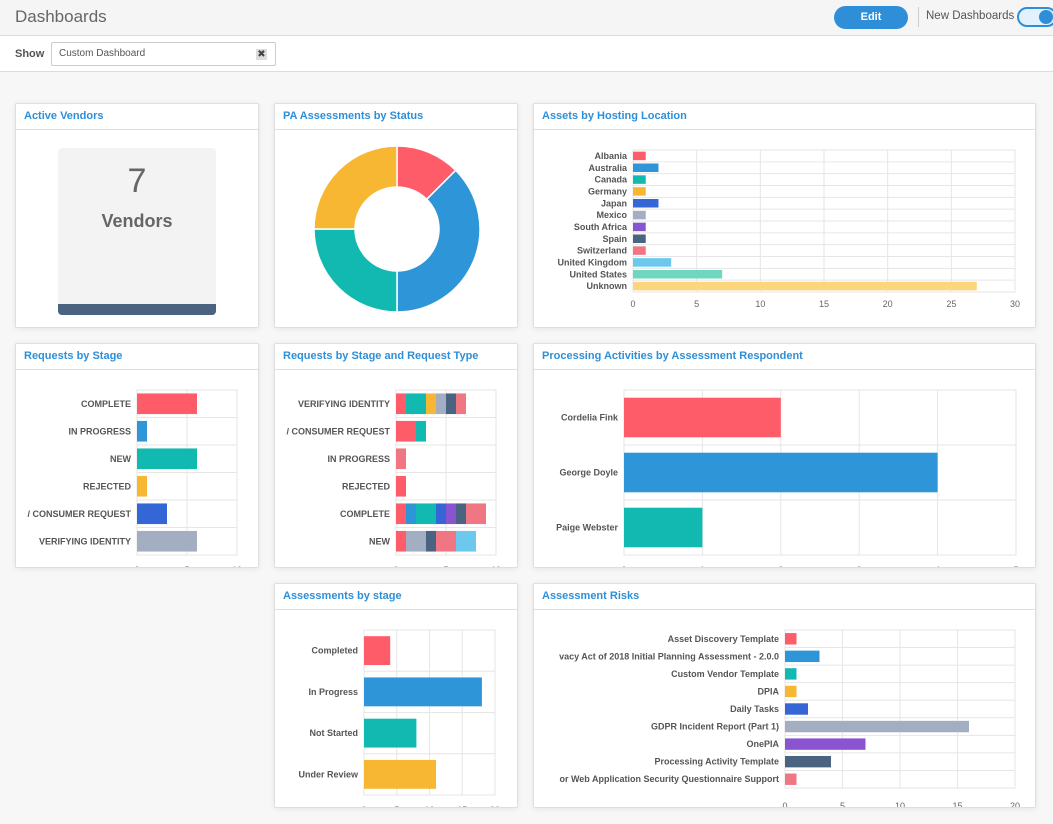 The image size is (1053, 824). I want to click on y-category-label: / CONSUMER REQUEST, so click(79, 514).